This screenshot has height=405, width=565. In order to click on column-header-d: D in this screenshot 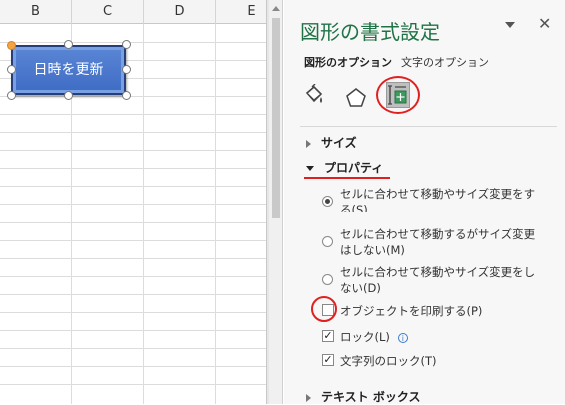, I will do `click(180, 12)`.